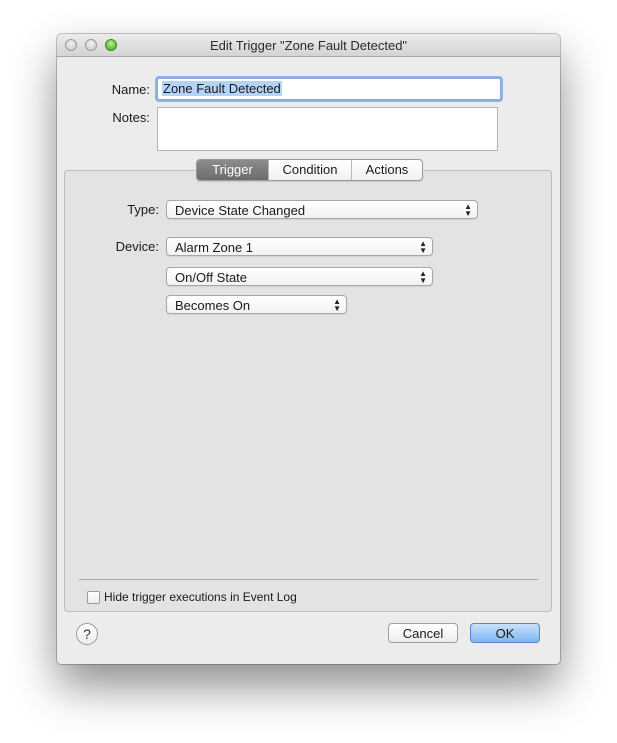  I want to click on divider, so click(308, 579).